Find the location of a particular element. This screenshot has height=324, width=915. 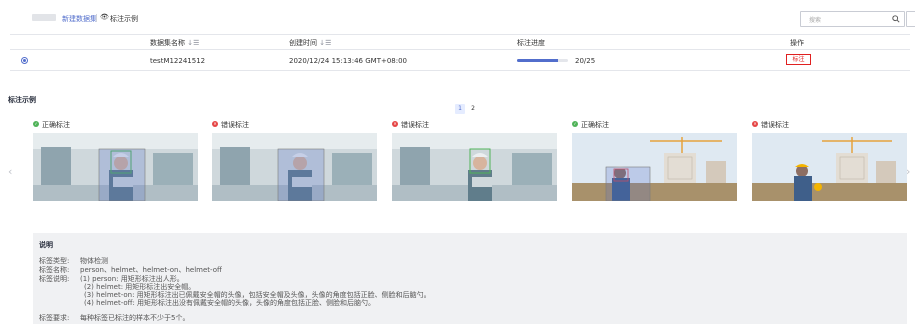

search-input: 搜索 is located at coordinates (852, 19).